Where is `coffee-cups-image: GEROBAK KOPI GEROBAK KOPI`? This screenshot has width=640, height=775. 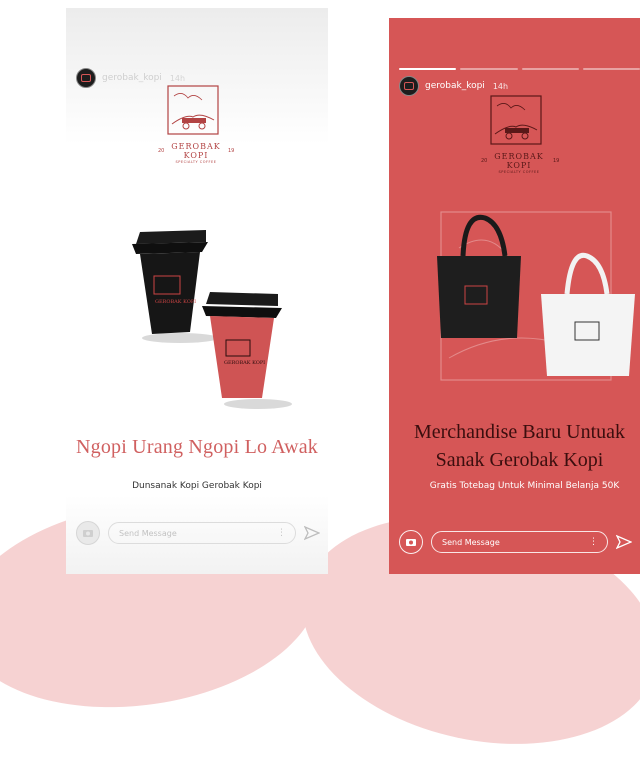
coffee-cups-image: GEROBAK KOPI GEROBAK KOPI is located at coordinates (212, 319).